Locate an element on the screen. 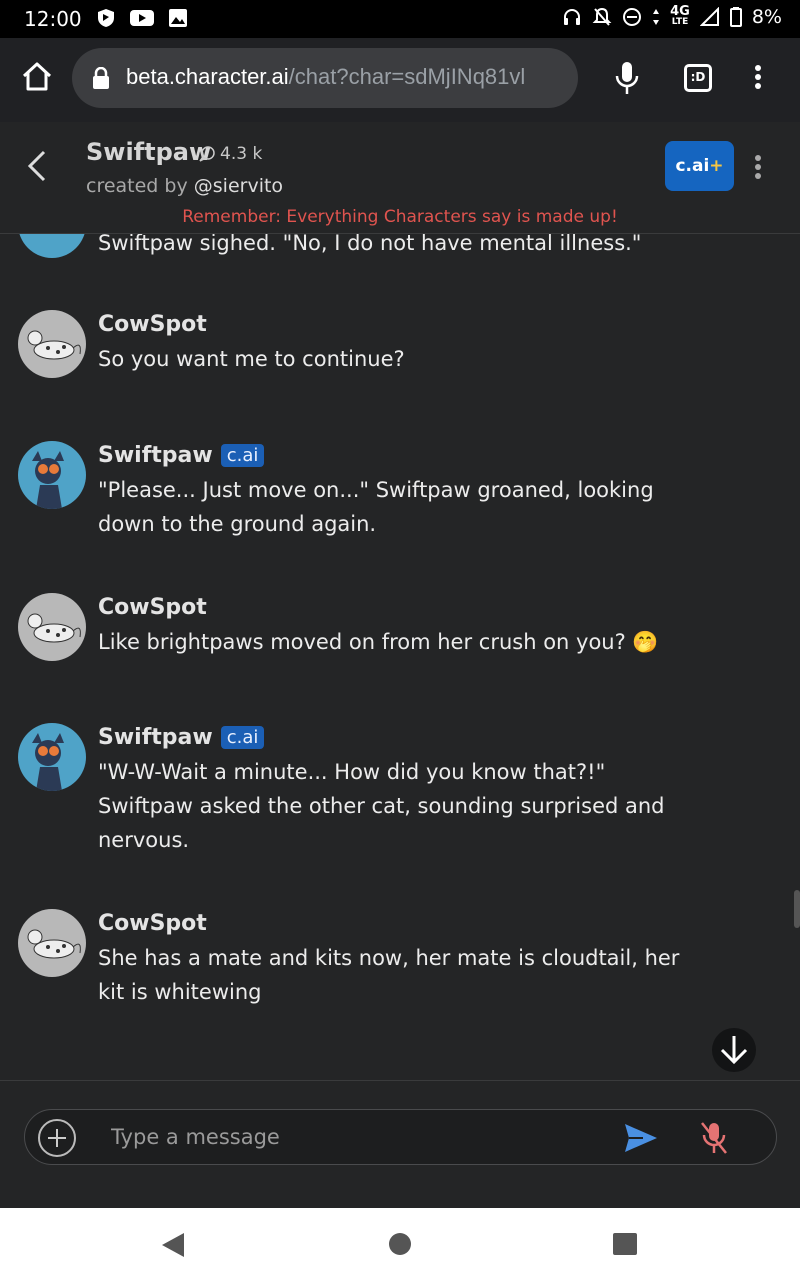  youtube-icon is located at coordinates (142, 18).